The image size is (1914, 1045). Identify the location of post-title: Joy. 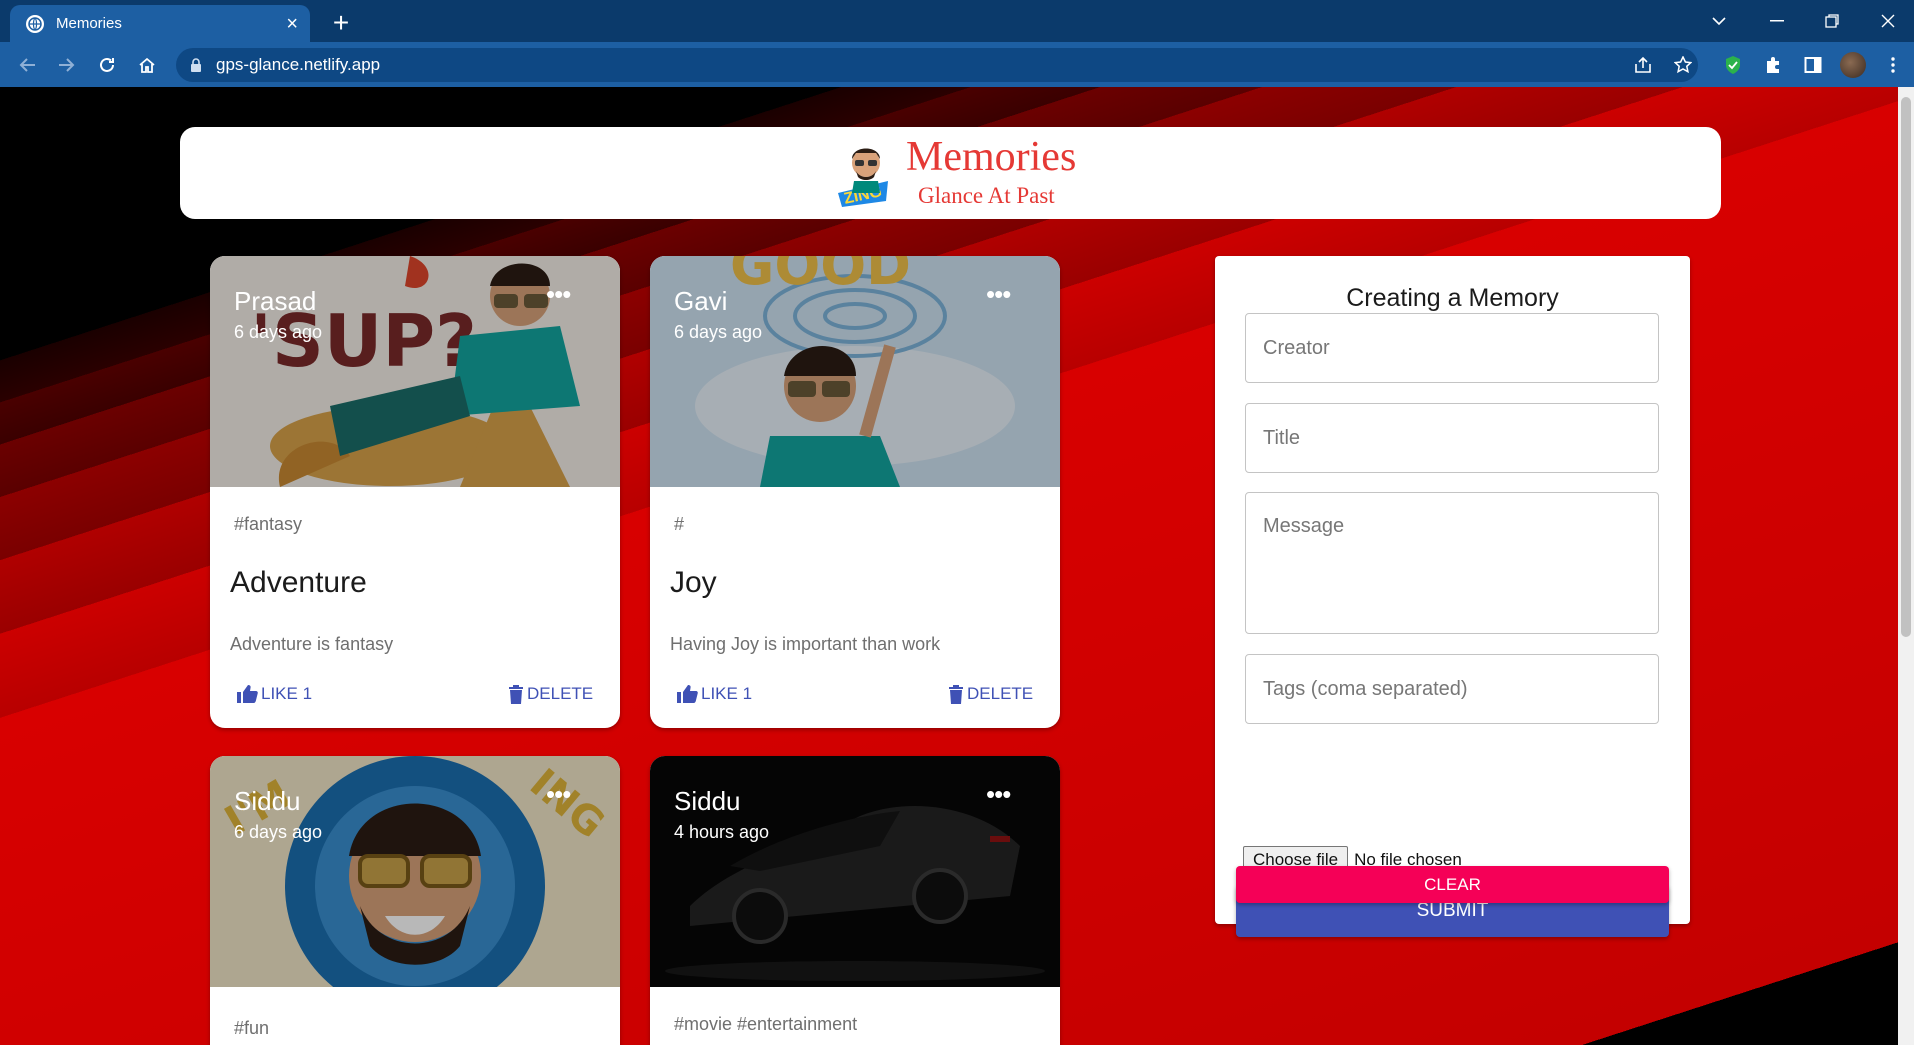
(693, 582).